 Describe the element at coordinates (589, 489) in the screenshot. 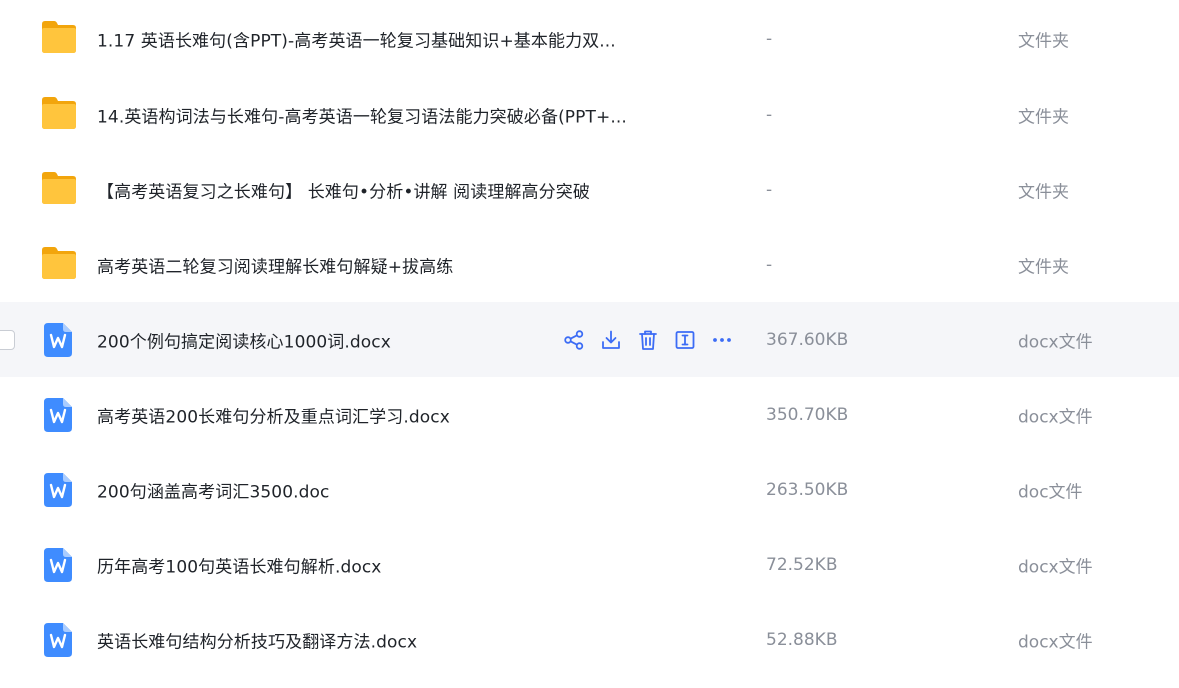

I see `file-row: 200句涵盖高考词汇3500.doc 263.50KB doc文件` at that location.